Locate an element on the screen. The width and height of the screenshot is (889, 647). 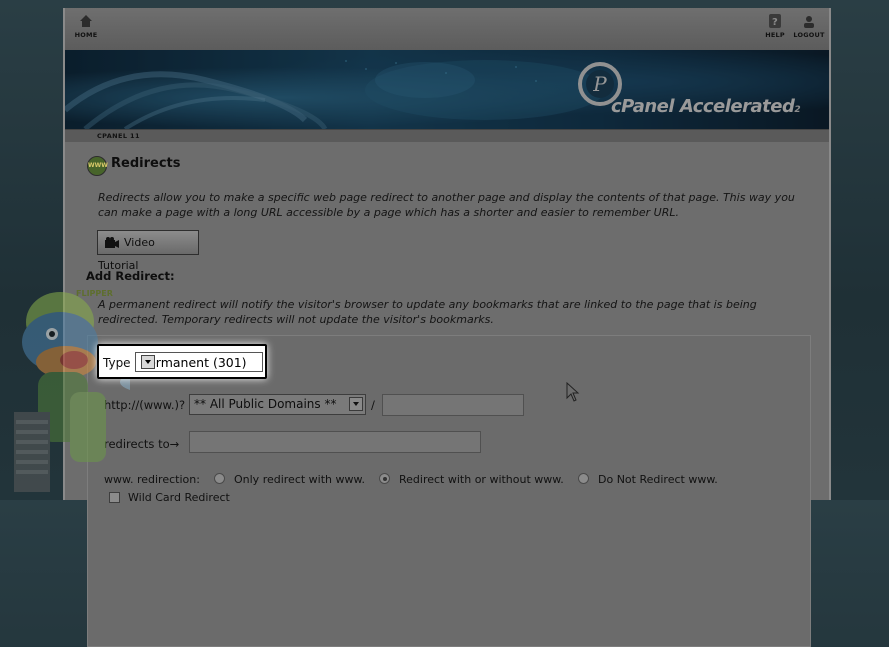
logout-link: LOGOUT is located at coordinates (809, 26).